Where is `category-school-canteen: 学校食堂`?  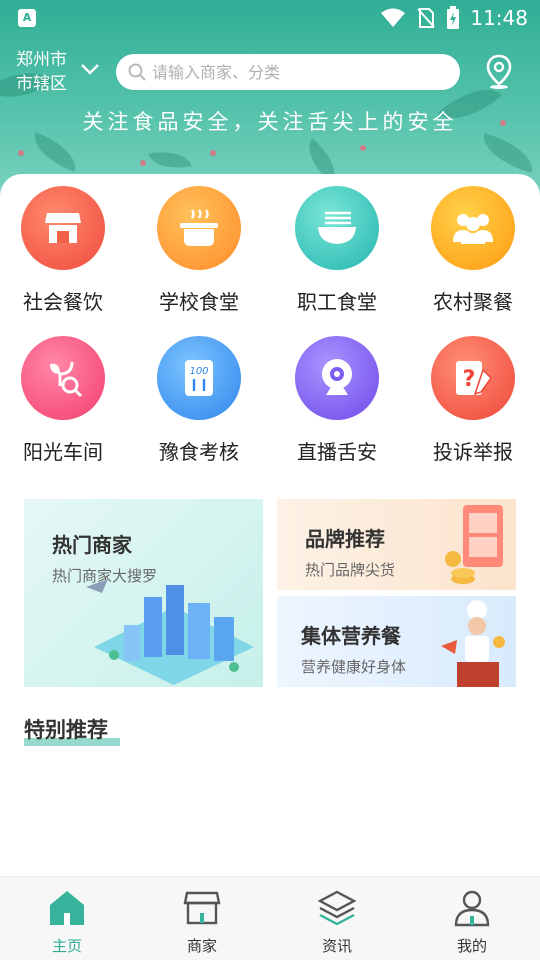
category-school-canteen: 学校食堂 is located at coordinates (199, 247).